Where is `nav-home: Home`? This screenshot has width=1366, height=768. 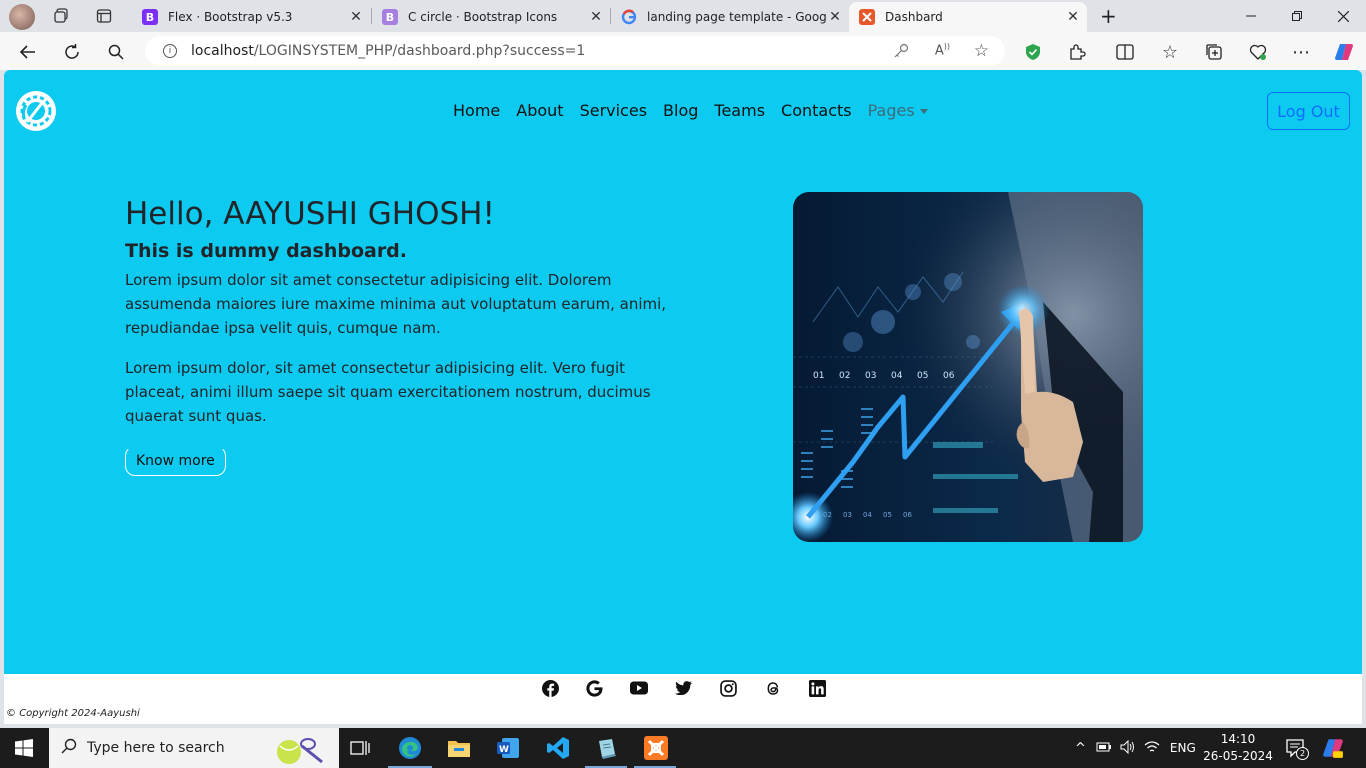
nav-home: Home is located at coordinates (476, 111).